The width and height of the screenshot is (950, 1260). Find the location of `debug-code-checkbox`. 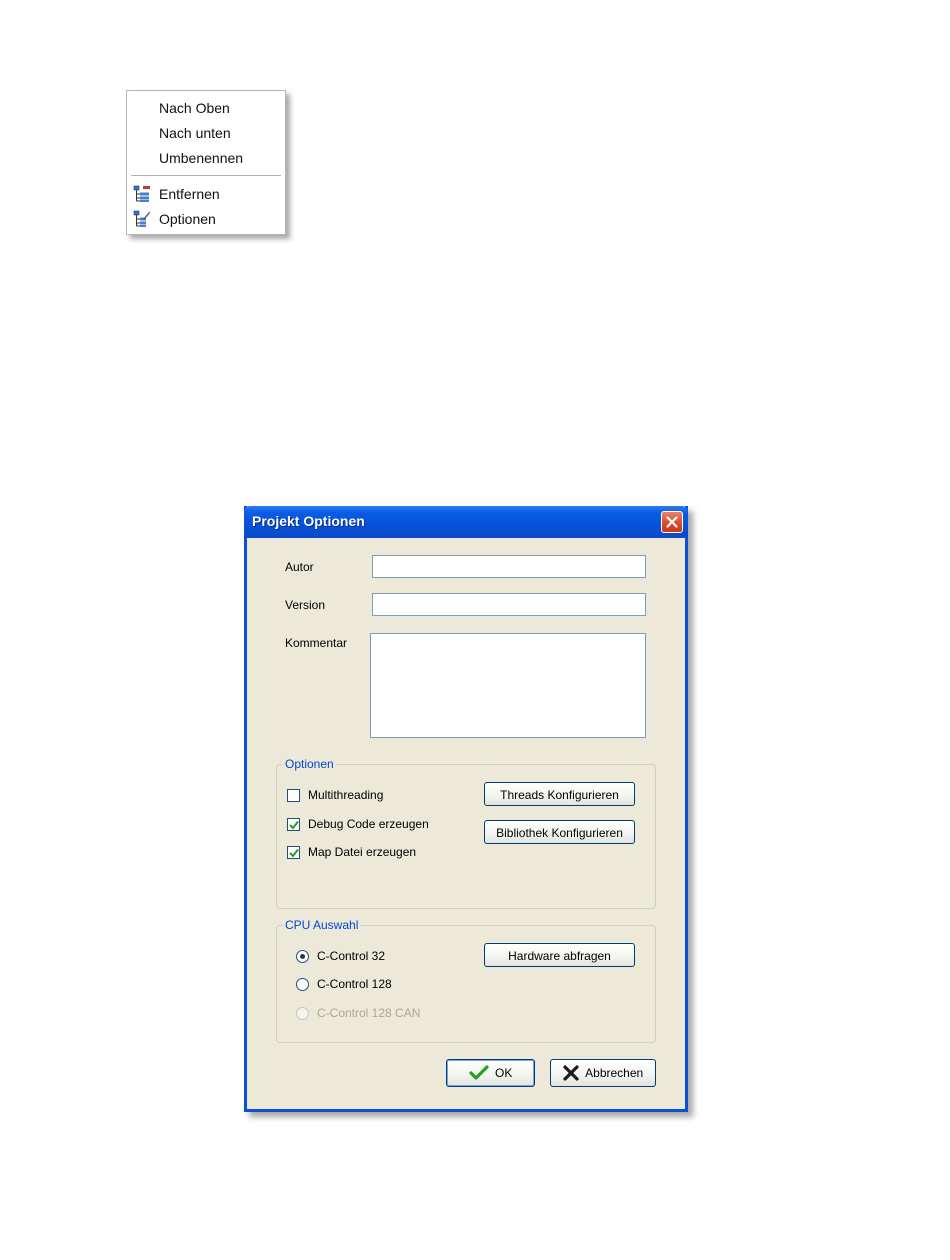

debug-code-checkbox is located at coordinates (293, 824).